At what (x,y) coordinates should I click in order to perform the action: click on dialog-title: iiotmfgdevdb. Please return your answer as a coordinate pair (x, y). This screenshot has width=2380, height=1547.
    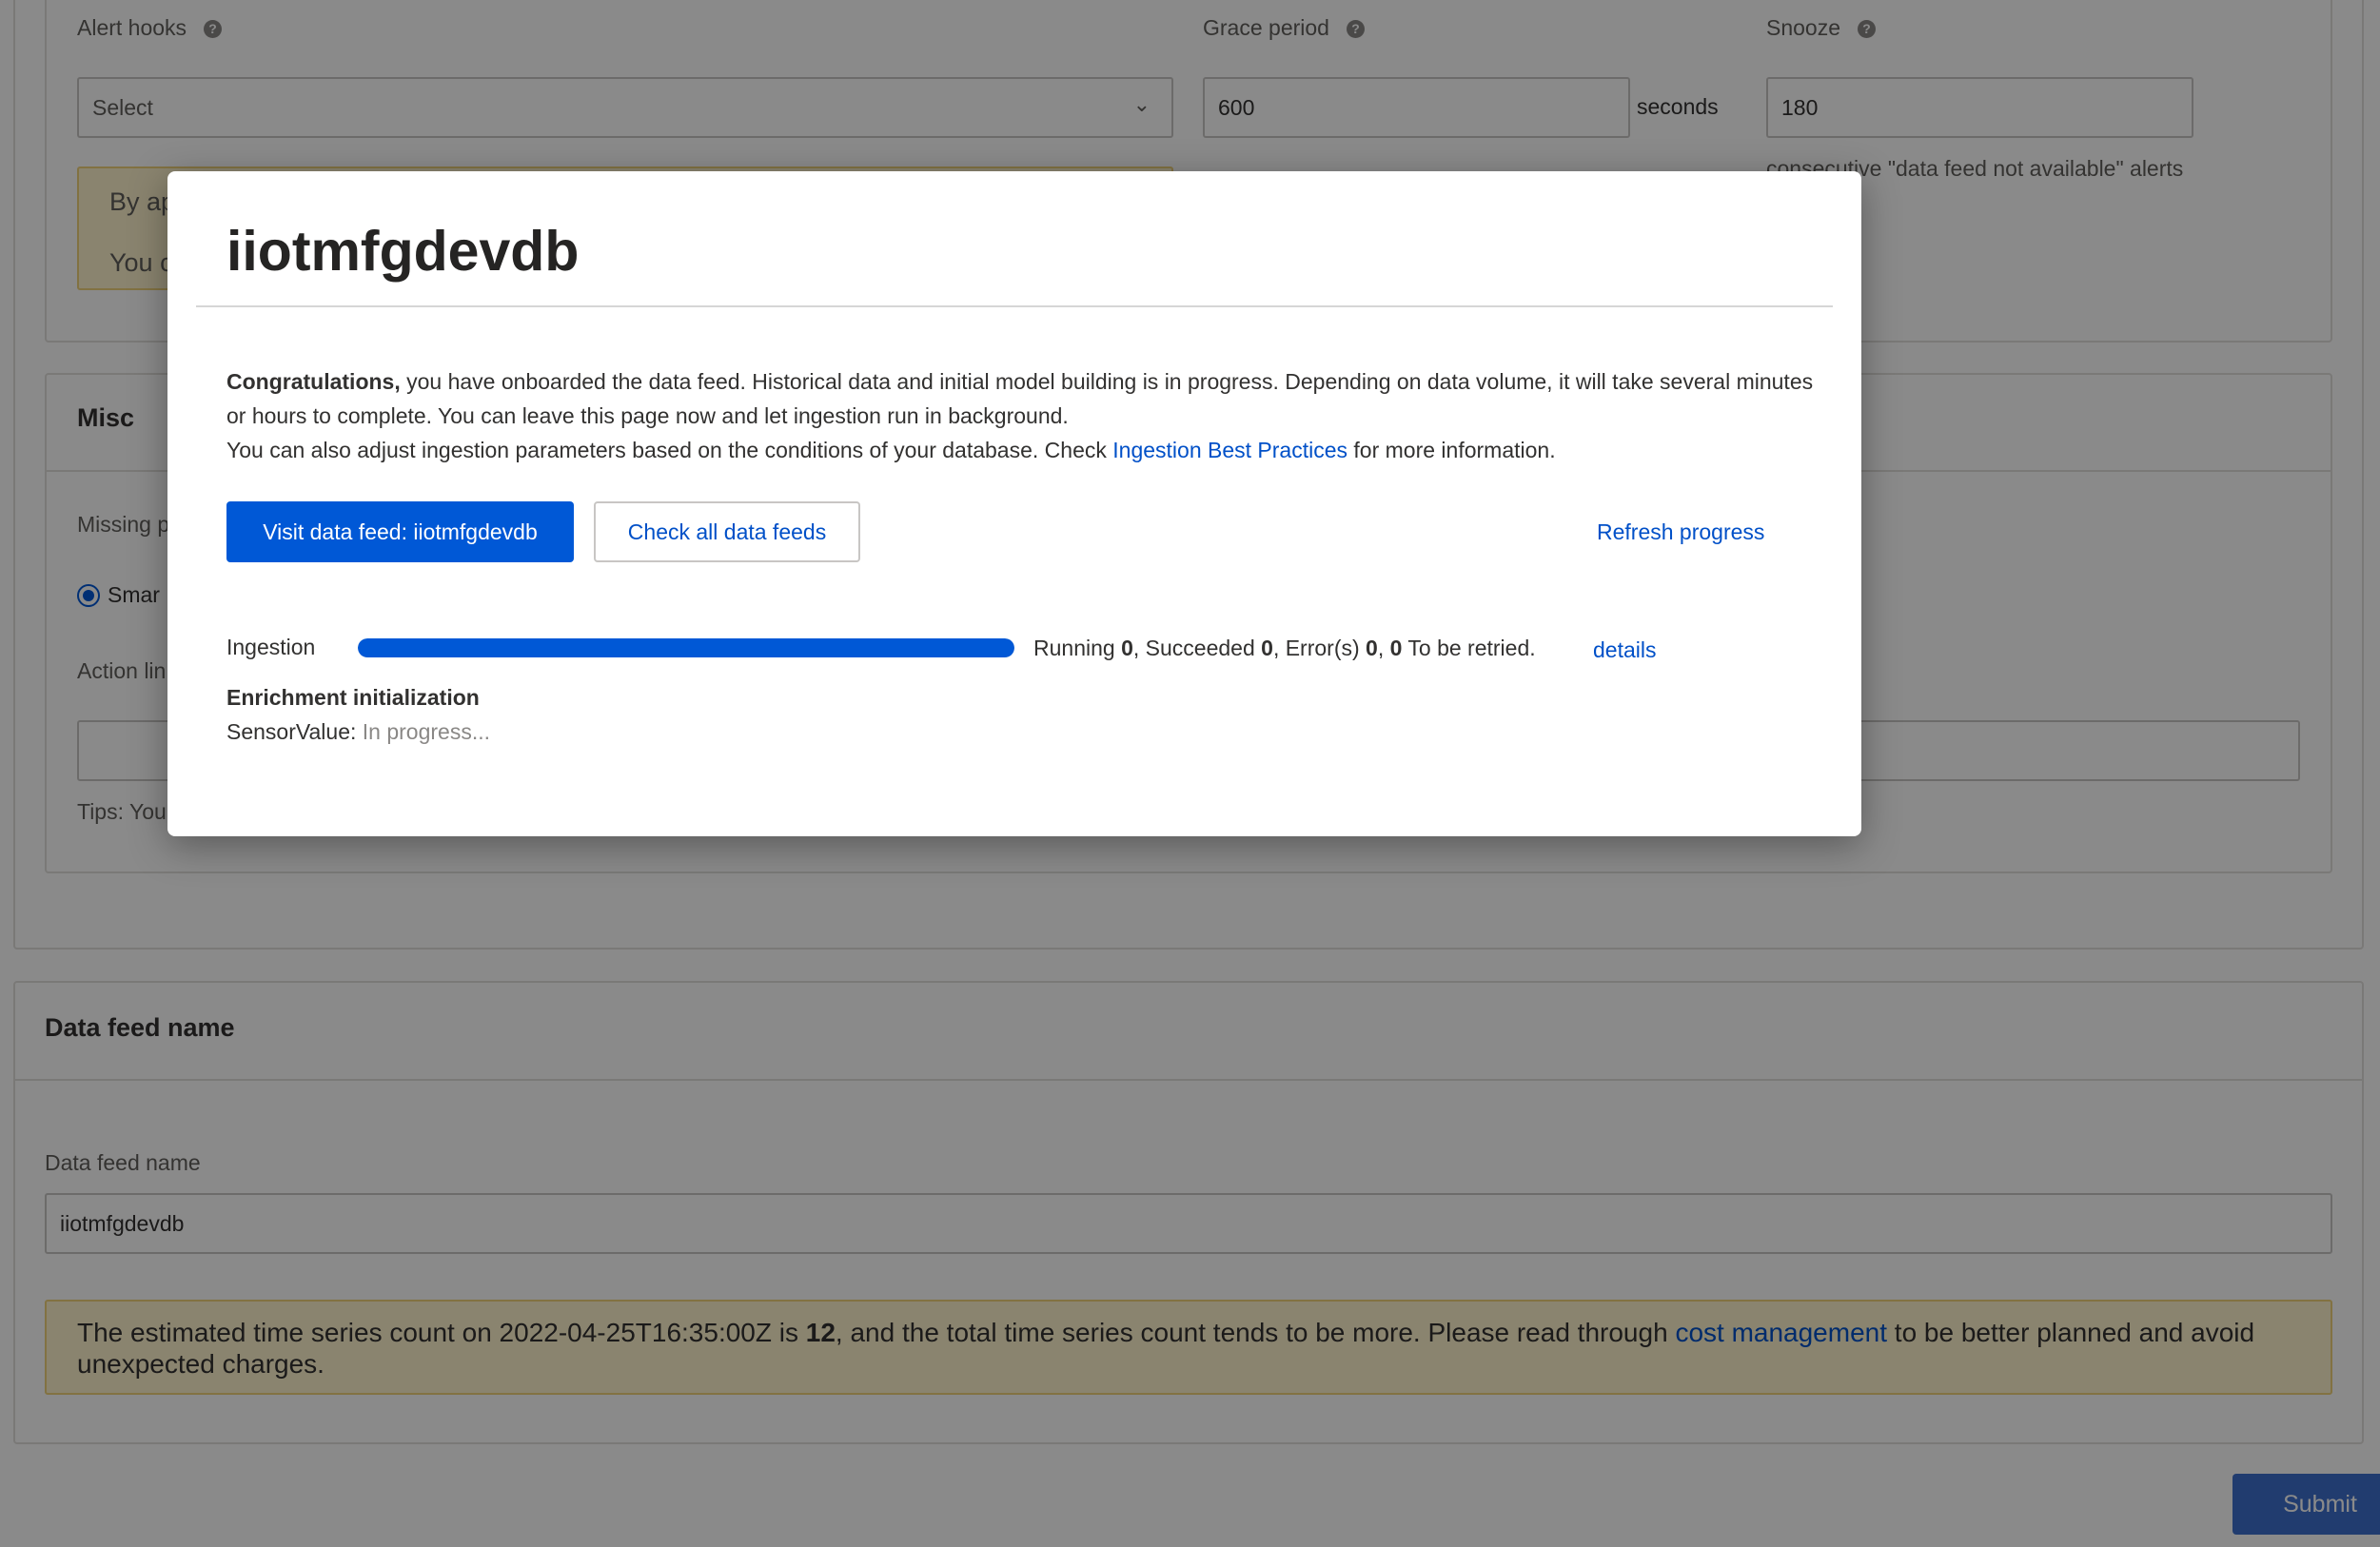
    Looking at the image, I should click on (403, 252).